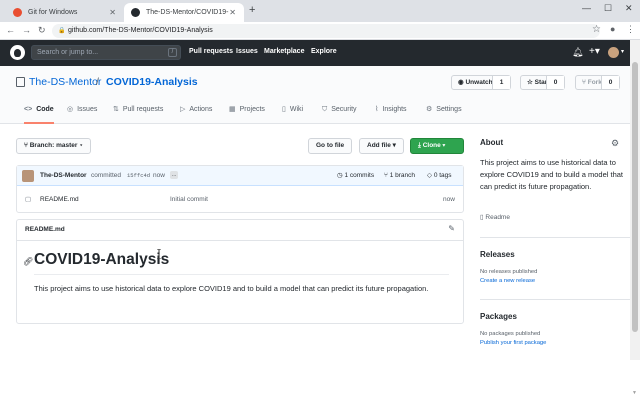 The width and height of the screenshot is (640, 396). I want to click on watch-count: 1, so click(501, 82).